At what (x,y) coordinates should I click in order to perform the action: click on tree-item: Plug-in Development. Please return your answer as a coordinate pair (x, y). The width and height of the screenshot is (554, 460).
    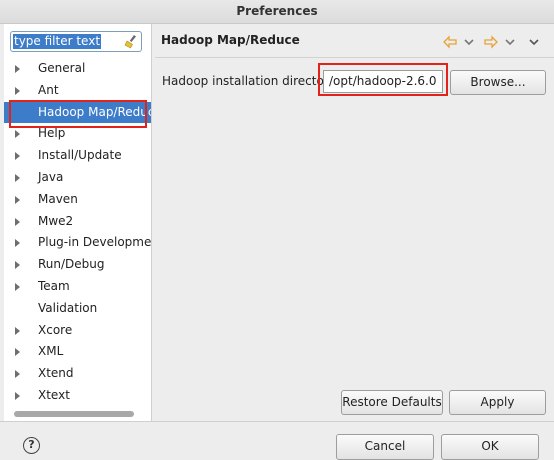
    Looking at the image, I should click on (77, 243).